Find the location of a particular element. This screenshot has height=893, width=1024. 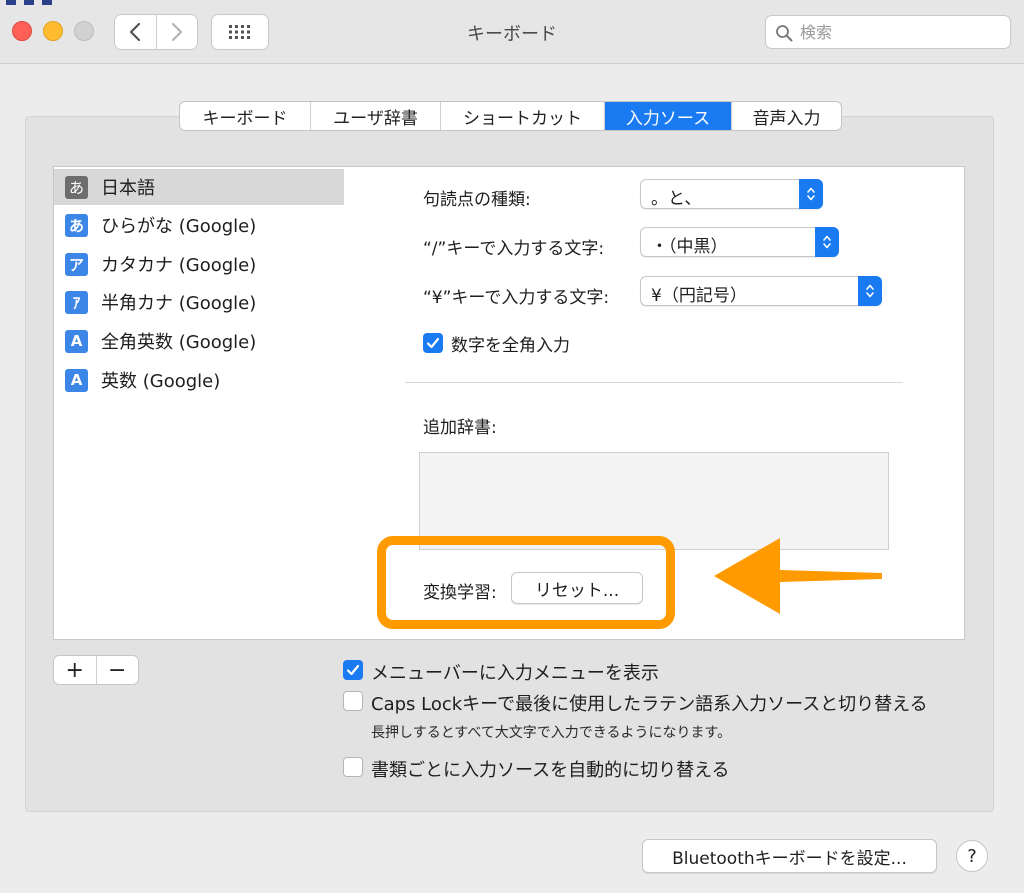

slash-key-label: “/”キーで入力する文字: is located at coordinates (514, 249).